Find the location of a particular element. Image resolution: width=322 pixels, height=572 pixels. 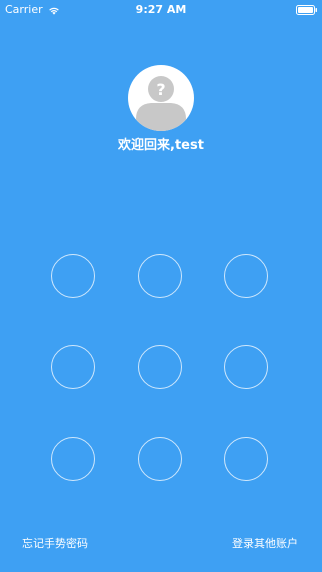

login-other-account-link: 登录其他账户 is located at coordinates (265, 544).